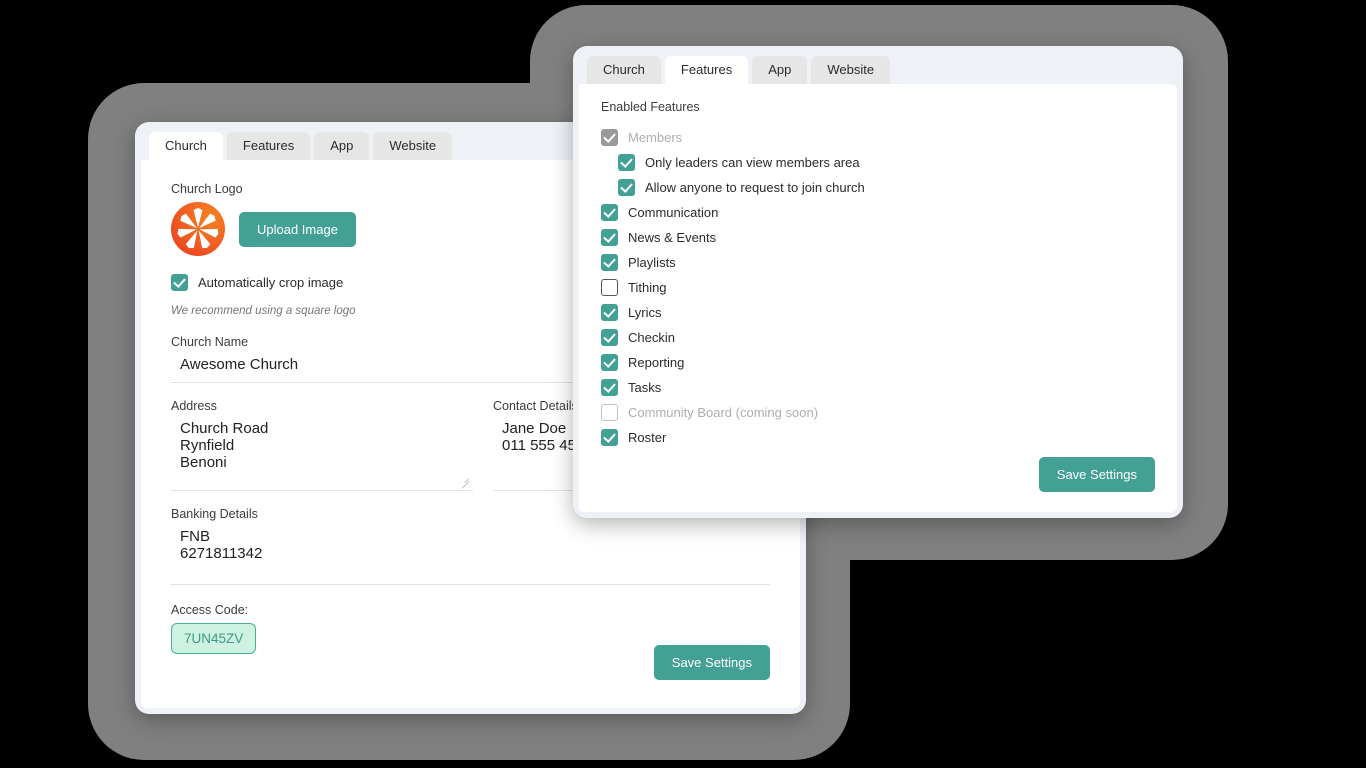 This screenshot has height=768, width=1366. What do you see at coordinates (878, 362) in the screenshot?
I see `feature-row: Reporting` at bounding box center [878, 362].